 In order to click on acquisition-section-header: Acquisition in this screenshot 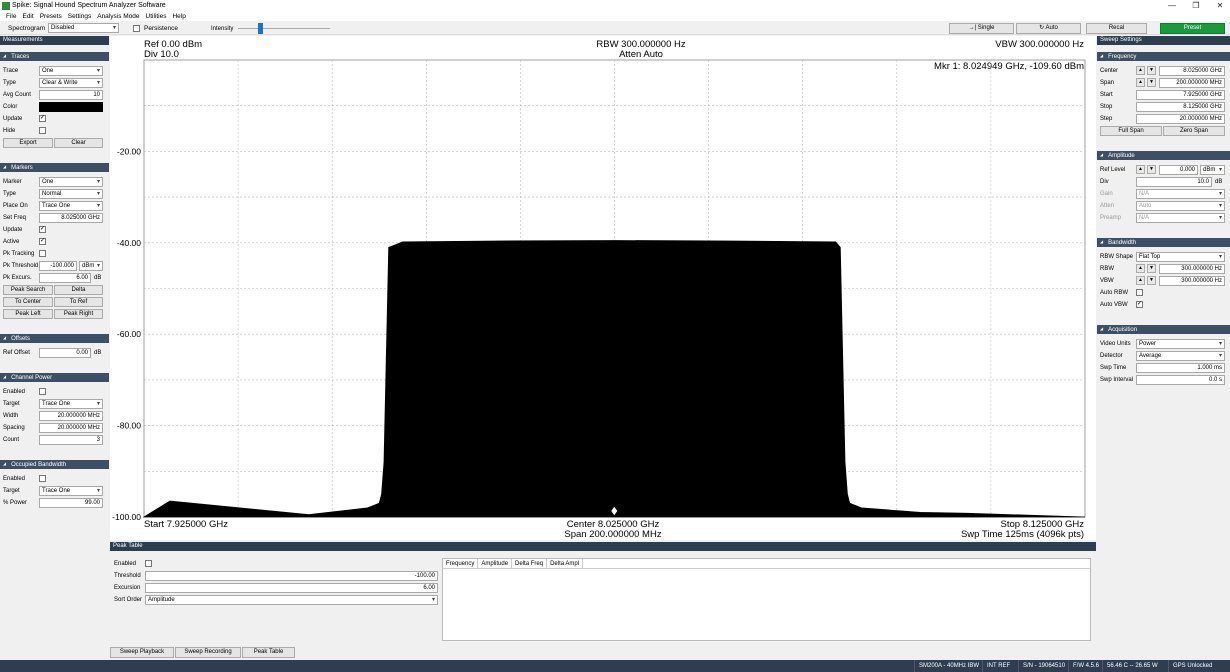, I will do `click(1163, 329)`.